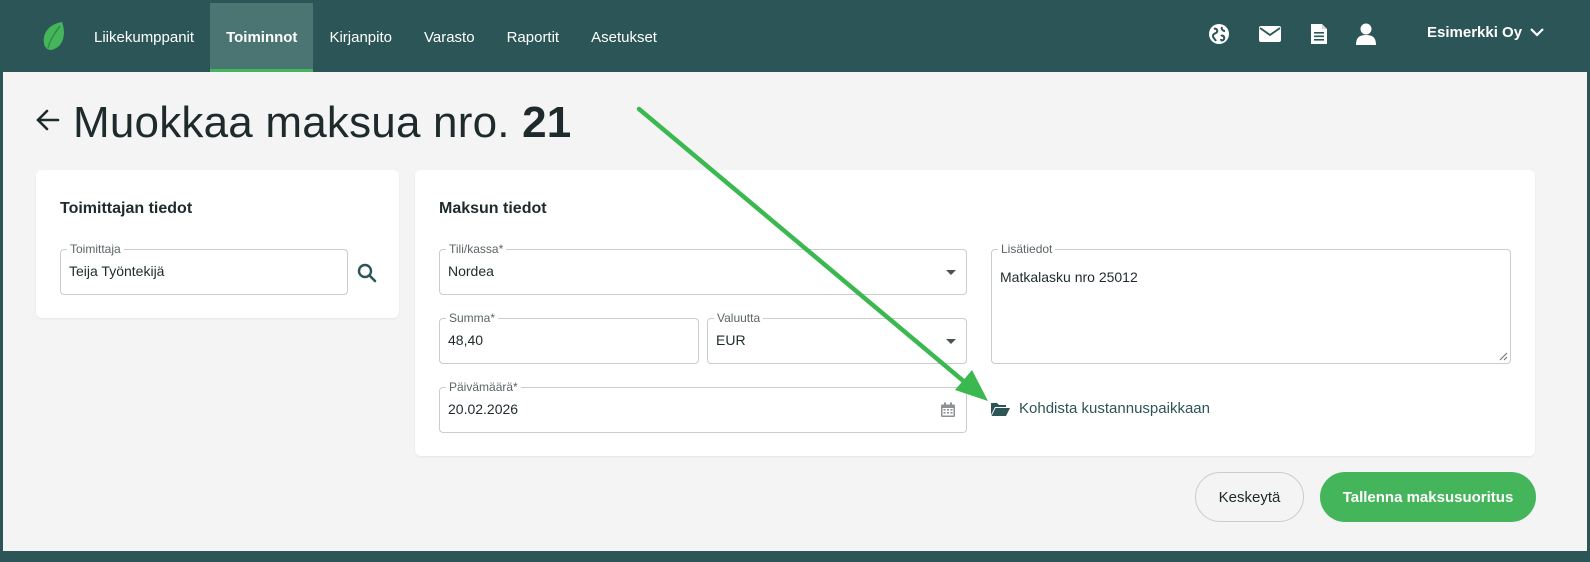  What do you see at coordinates (262, 37) in the screenshot?
I see `nav-item-toiminnot: Toiminnot` at bounding box center [262, 37].